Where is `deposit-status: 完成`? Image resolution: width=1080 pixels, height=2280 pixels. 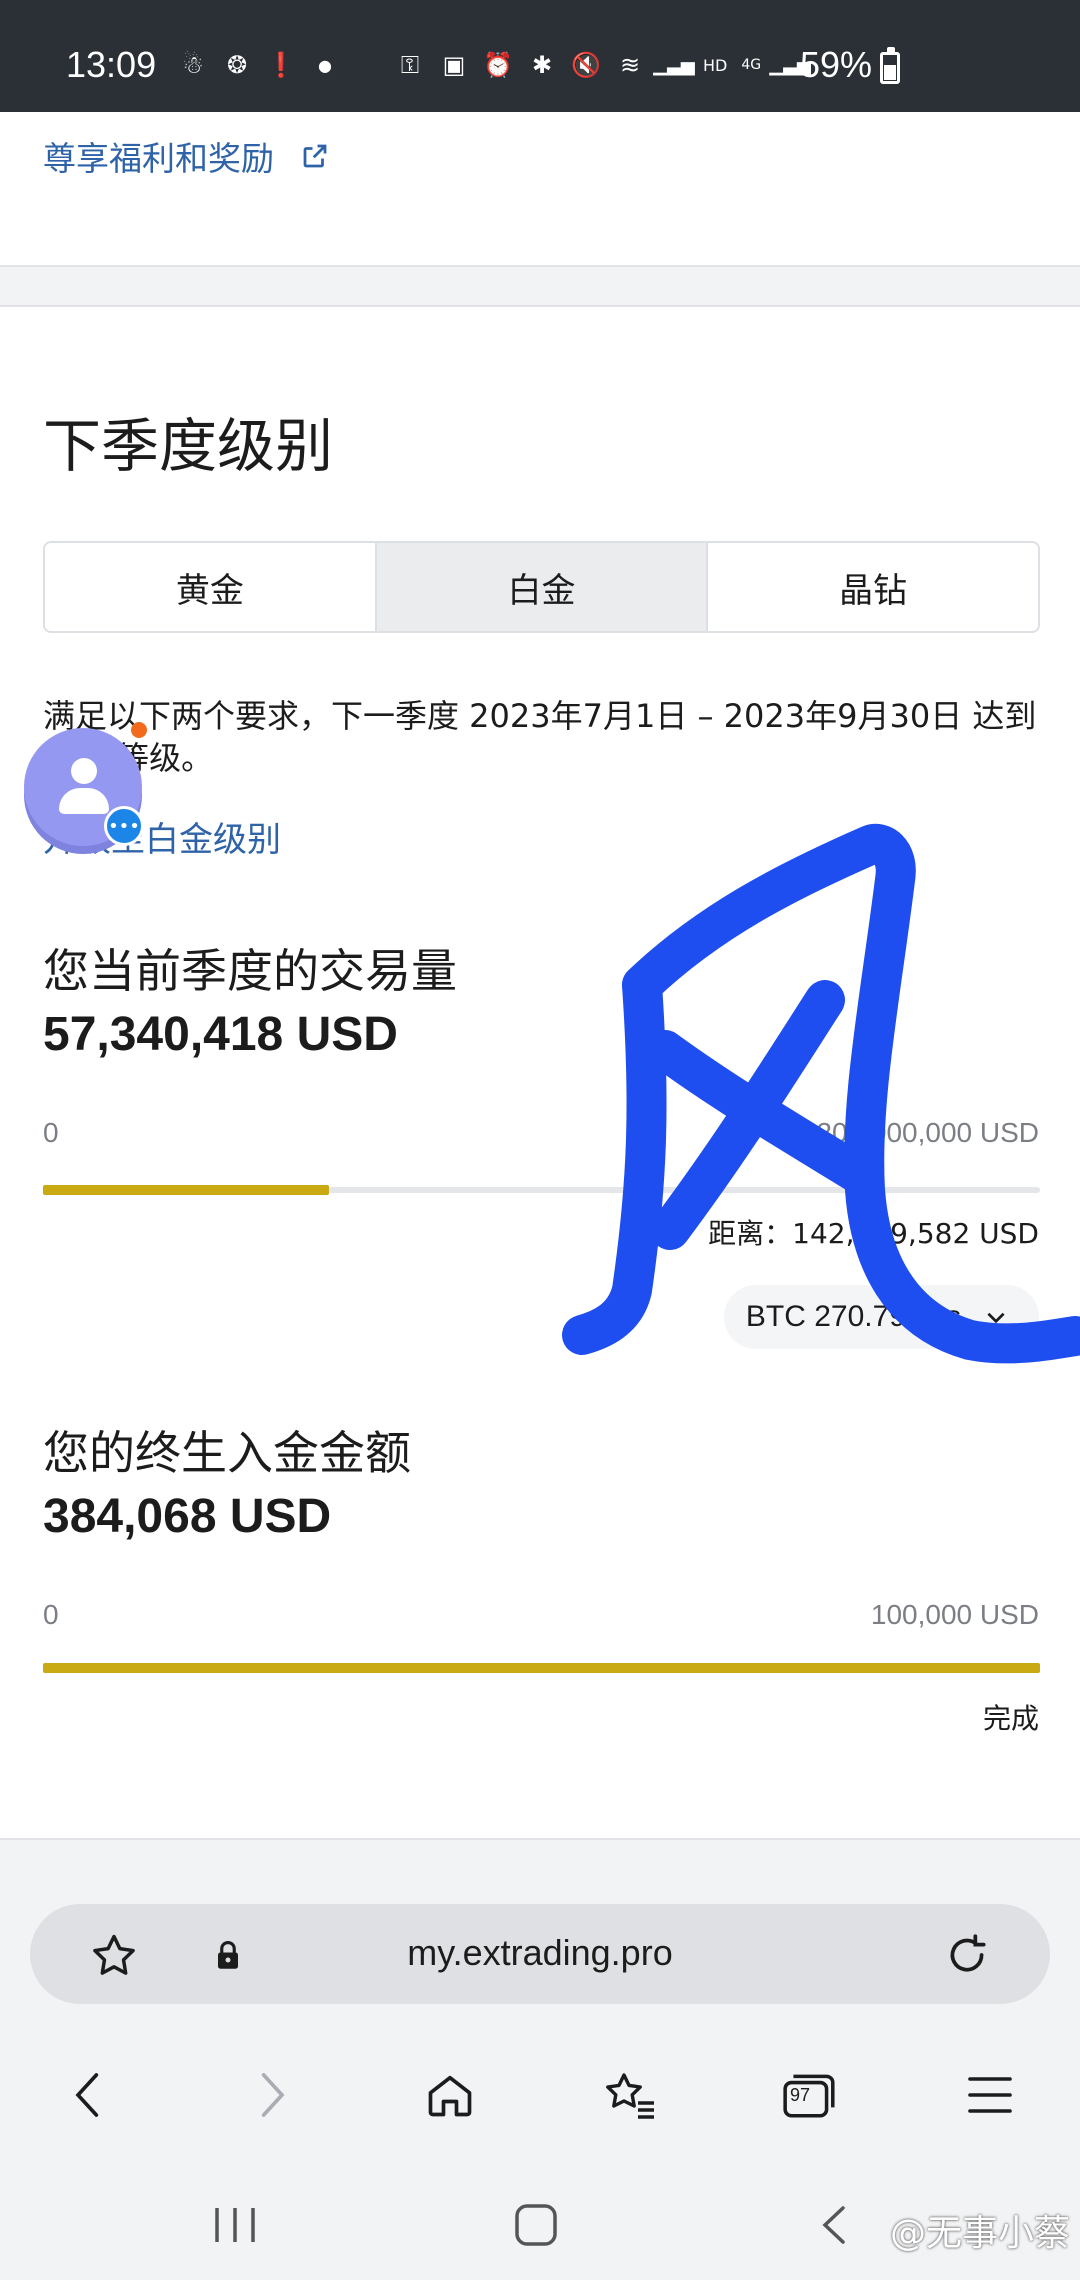
deposit-status: 完成 is located at coordinates (1010, 1718).